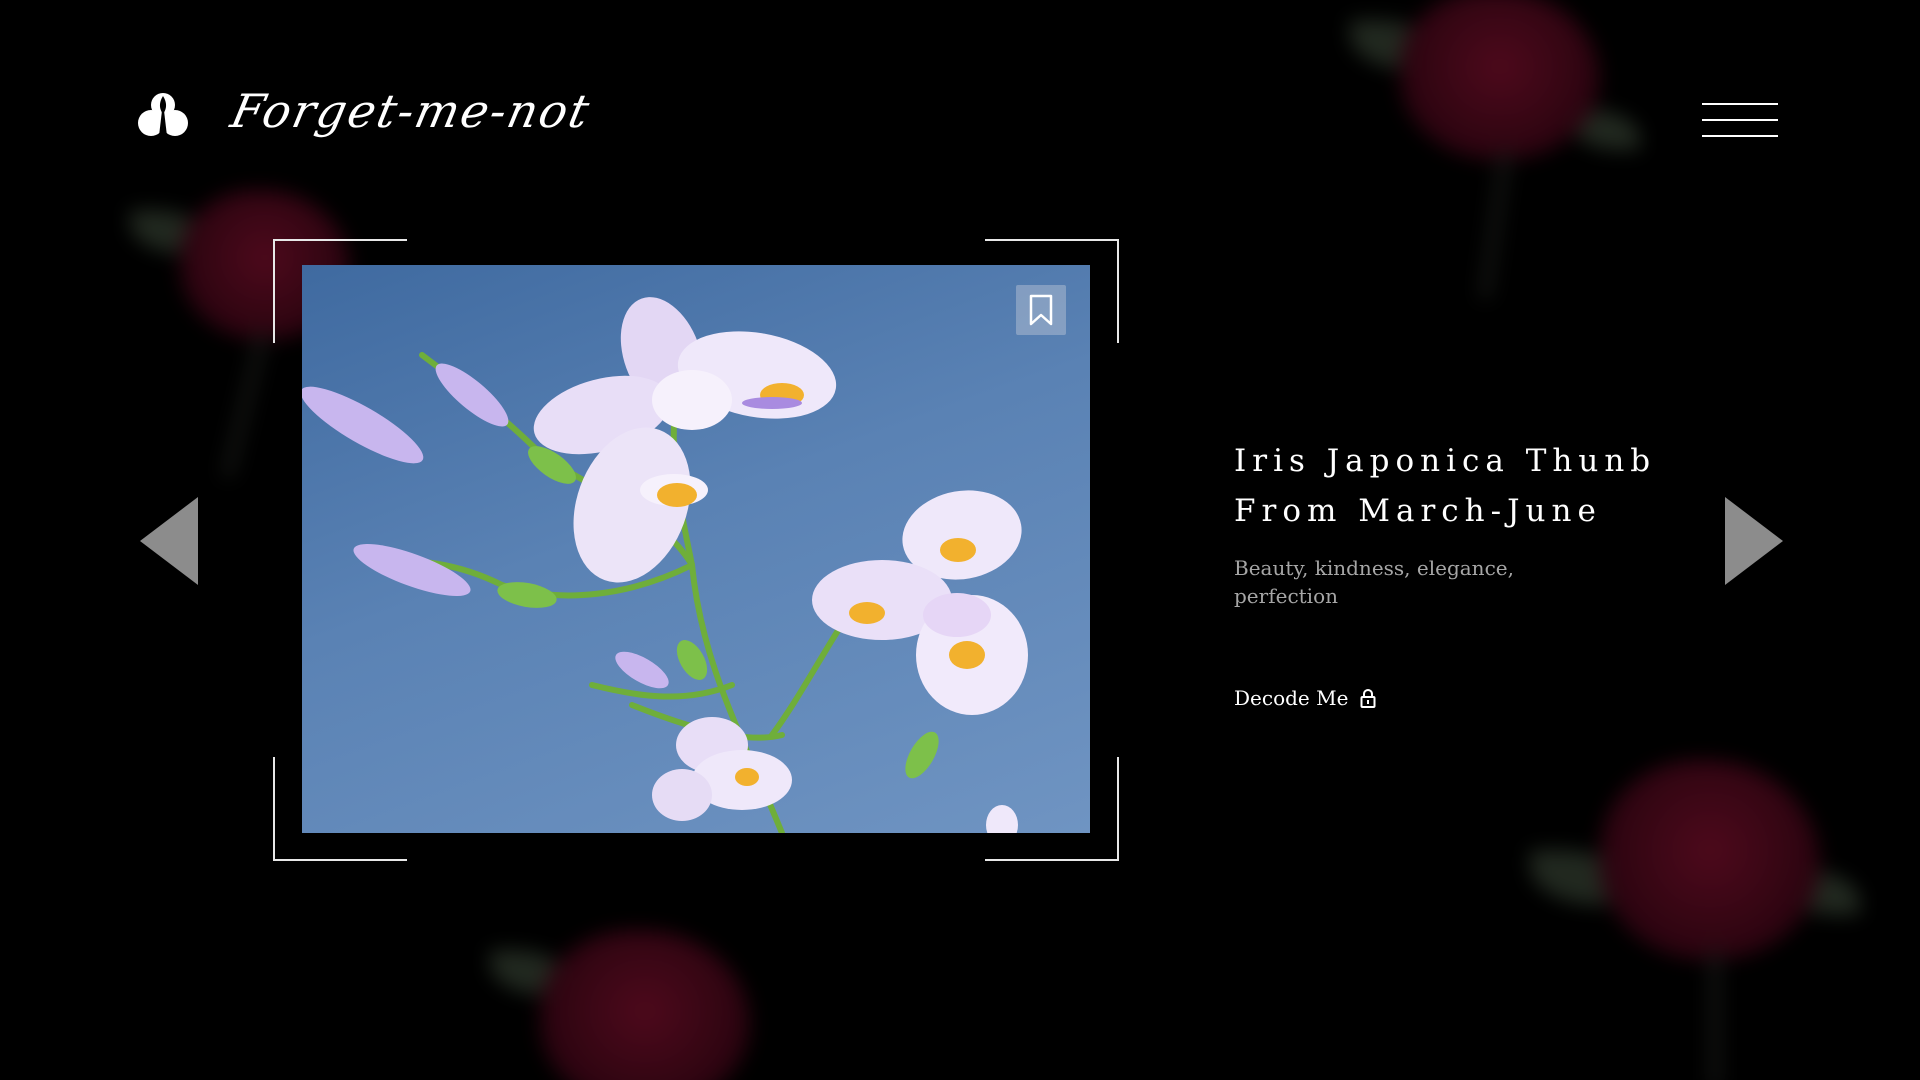 This screenshot has width=1920, height=1080. What do you see at coordinates (1291, 698) in the screenshot?
I see `decode-me-label: Decode Me` at bounding box center [1291, 698].